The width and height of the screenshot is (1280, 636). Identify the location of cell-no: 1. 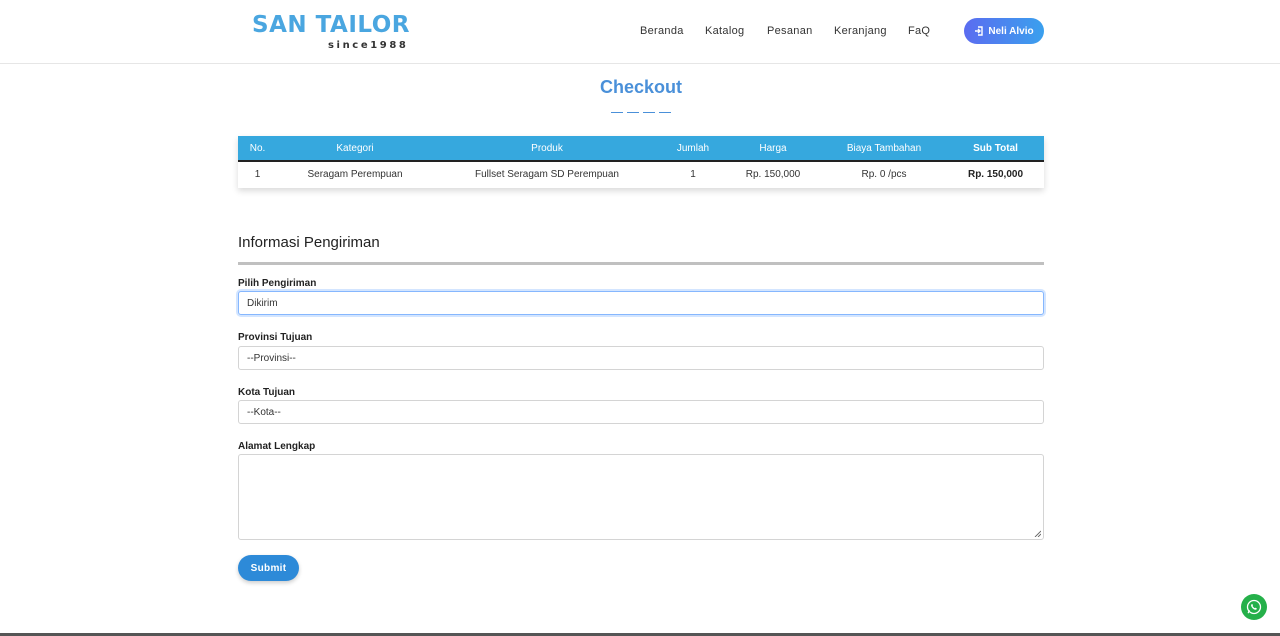
(257, 174).